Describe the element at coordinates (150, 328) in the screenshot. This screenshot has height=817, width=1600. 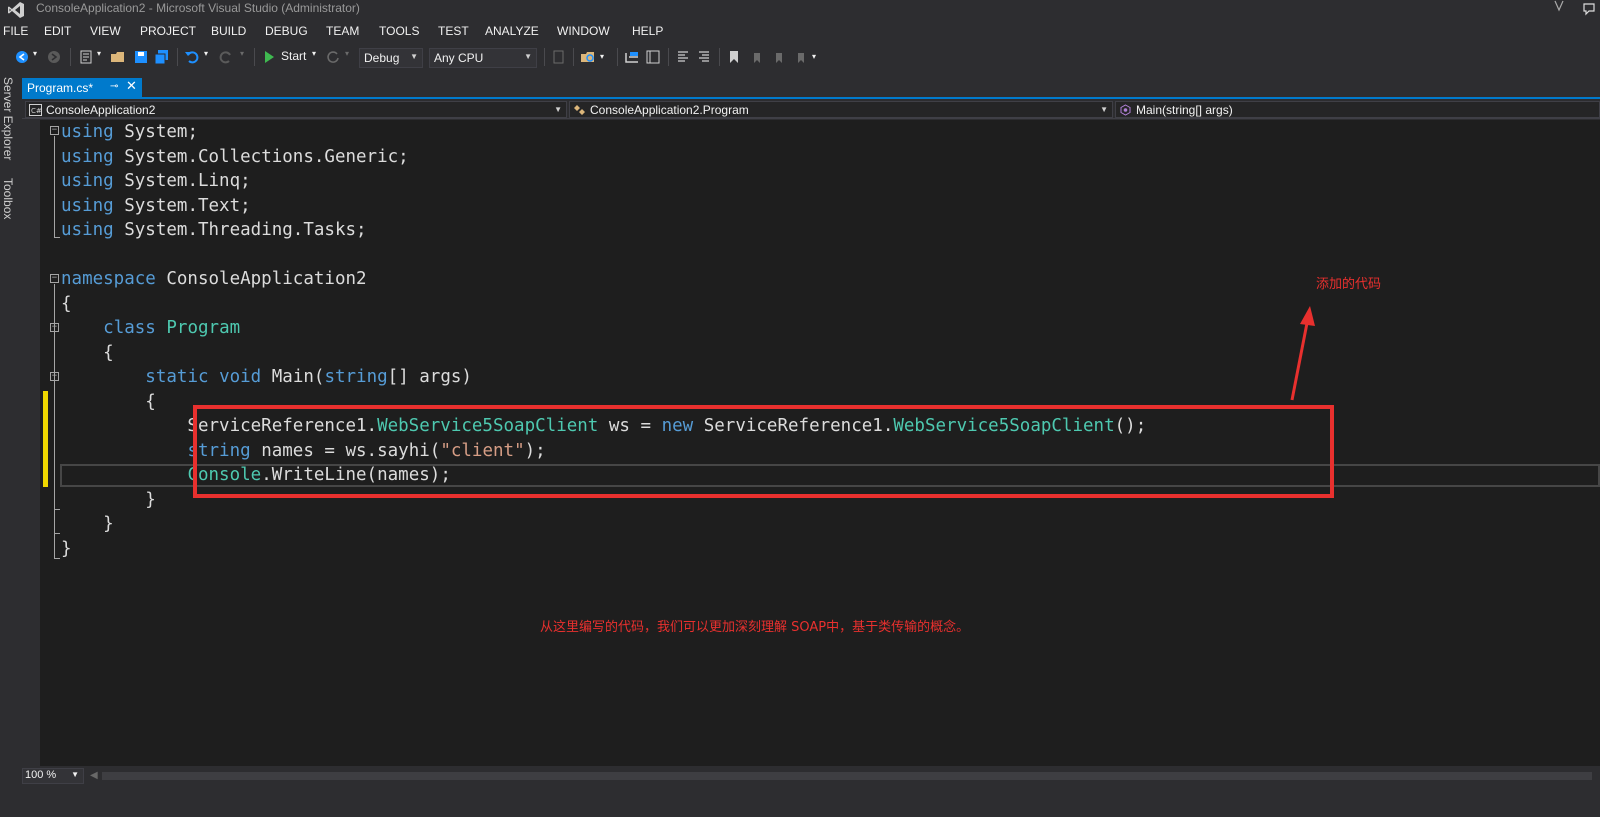
I see `code-line: class Program` at that location.